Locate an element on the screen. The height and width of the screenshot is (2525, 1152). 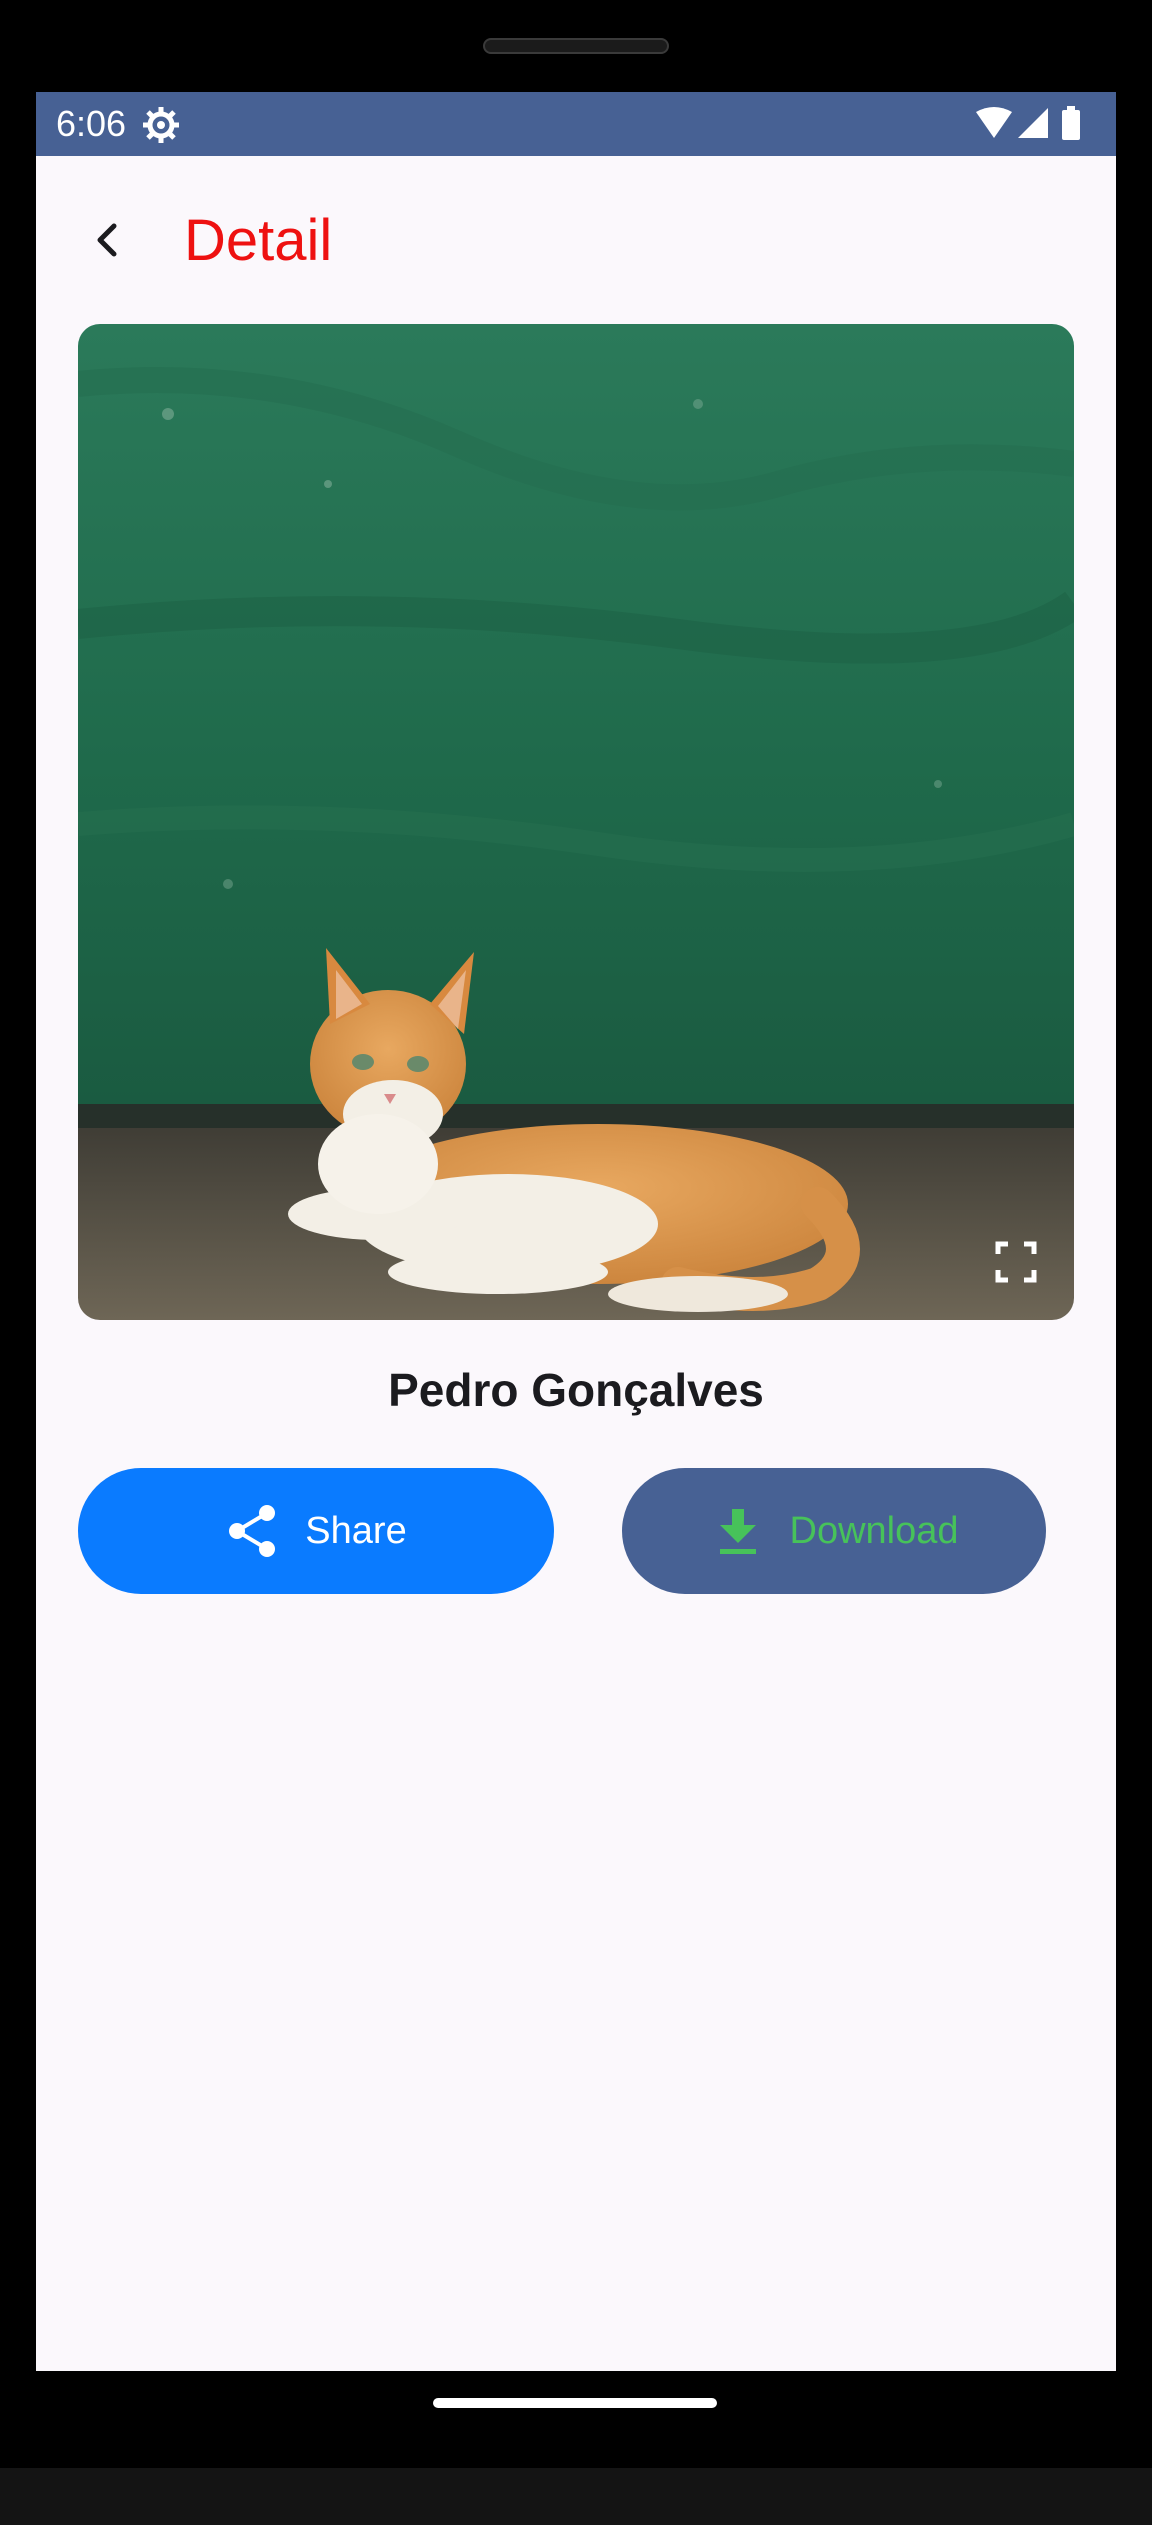
status-indicators is located at coordinates (1034, 124).